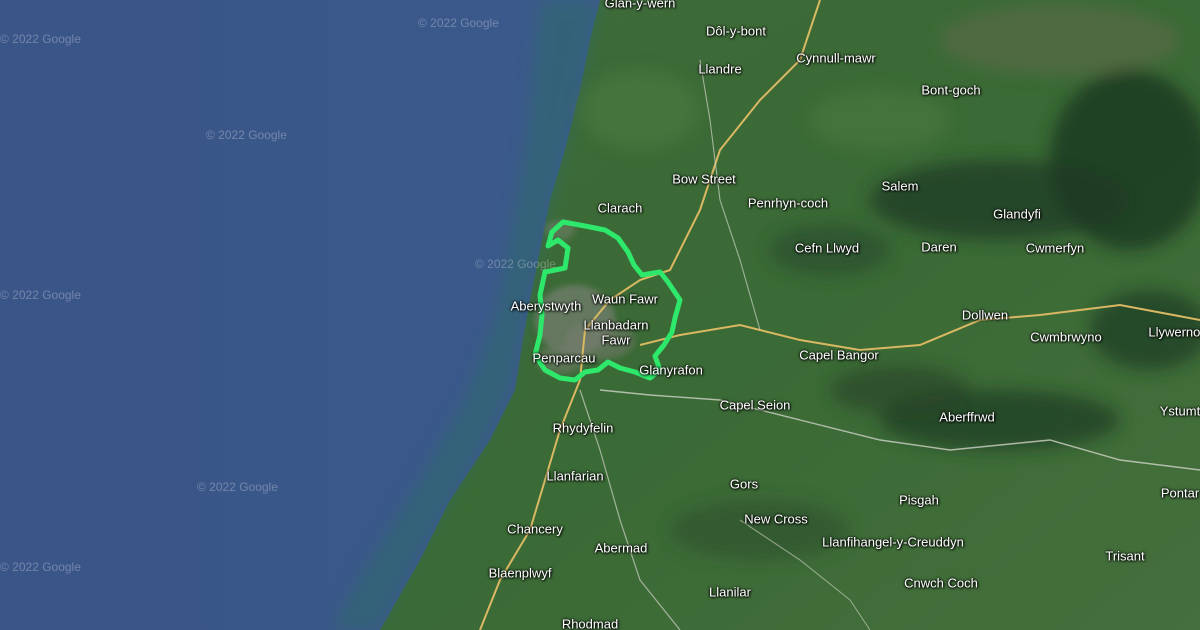 The image size is (1200, 630). Describe the element at coordinates (941, 583) in the screenshot. I see `place-label-cnwch-coch: Cnwch Coch` at that location.